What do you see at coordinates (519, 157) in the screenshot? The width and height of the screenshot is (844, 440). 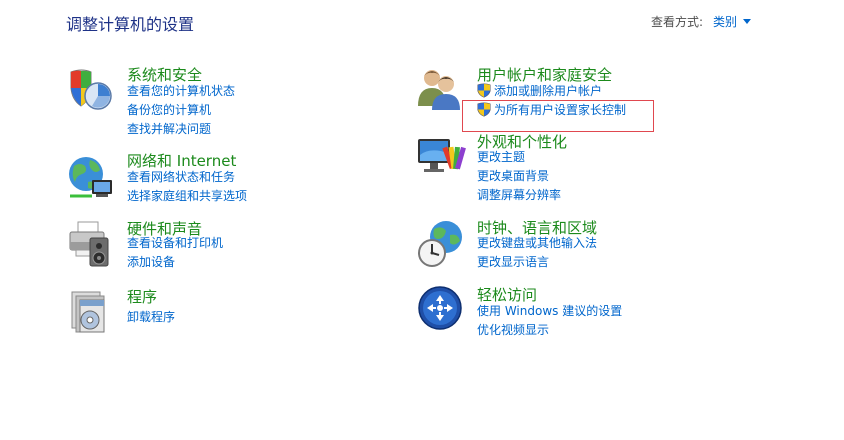 I see `link-change-theme: 更改主题` at bounding box center [519, 157].